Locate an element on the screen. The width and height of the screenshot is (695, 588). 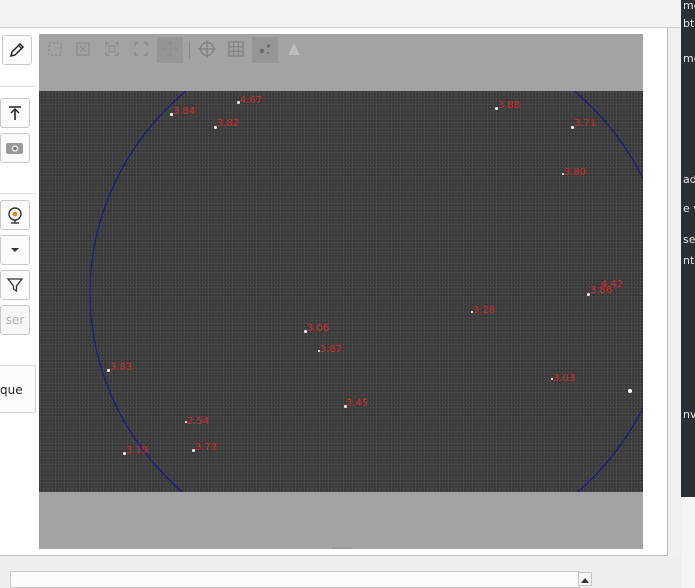
log-field is located at coordinates (295, 579).